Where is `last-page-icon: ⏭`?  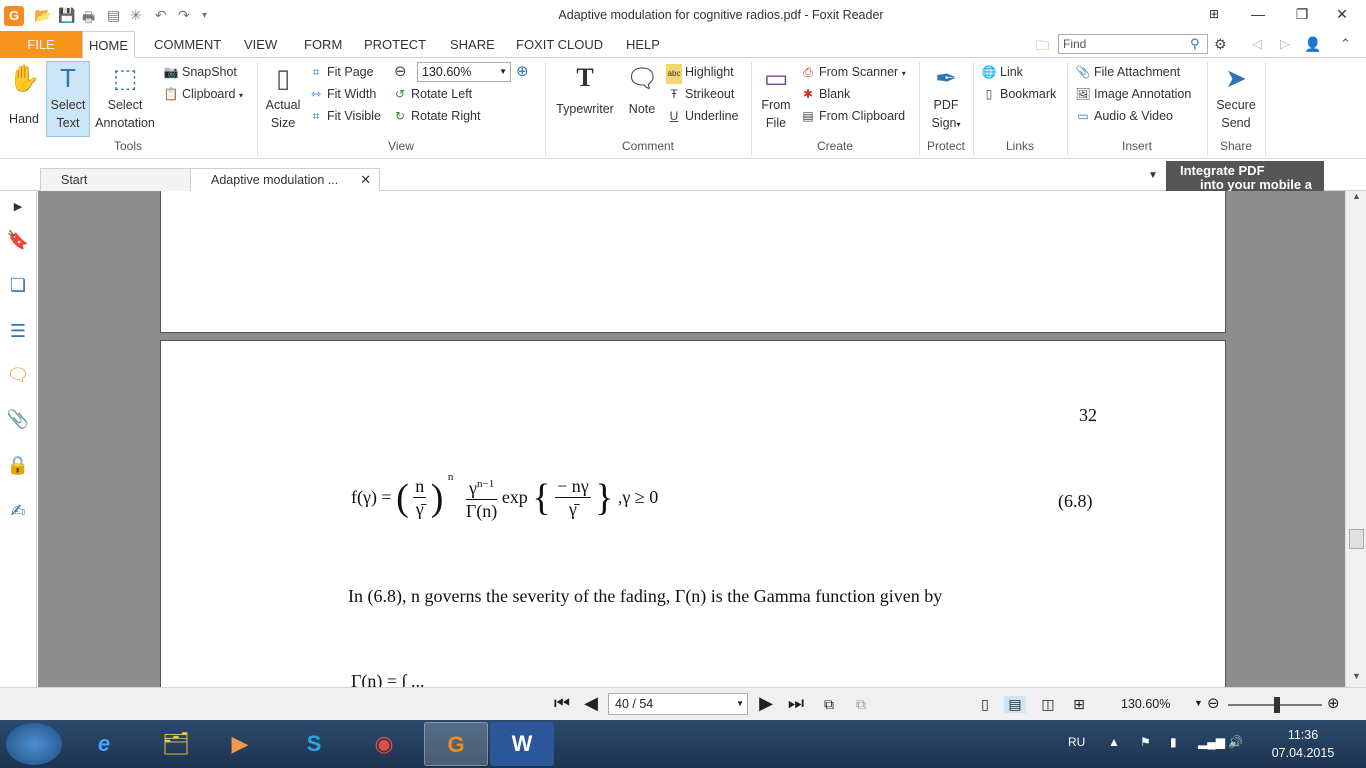 last-page-icon: ⏭ is located at coordinates (796, 703).